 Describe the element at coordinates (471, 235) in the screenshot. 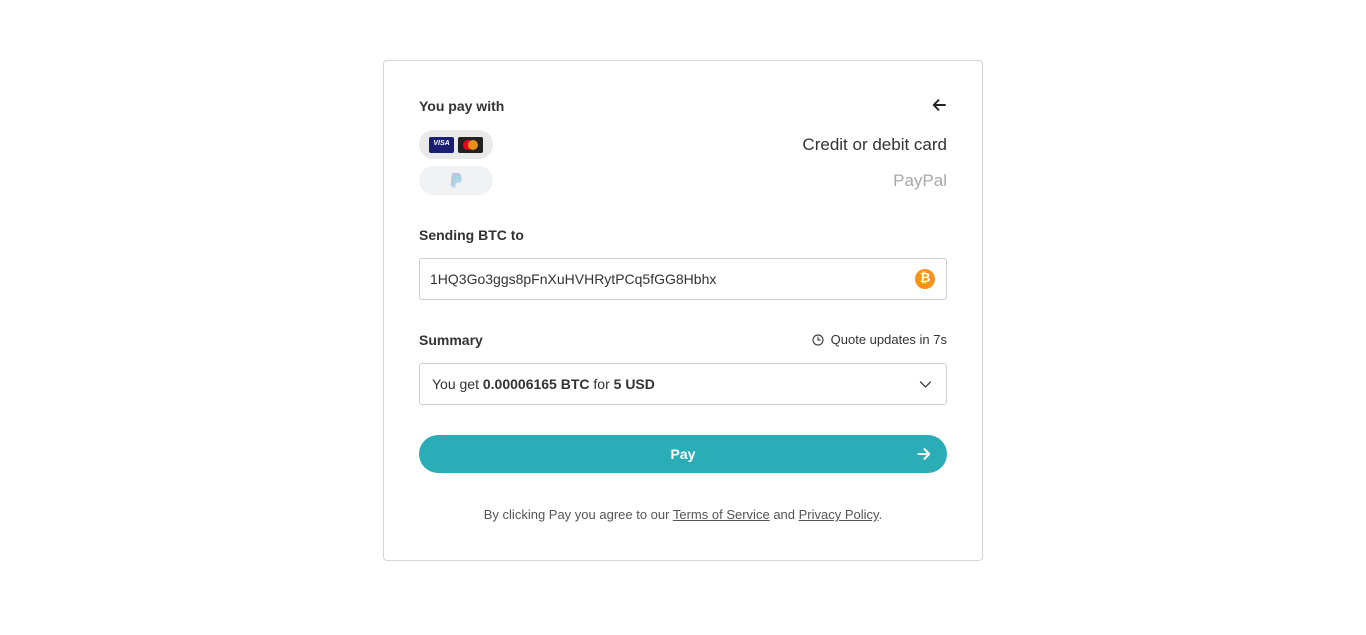

I see `sending-title: Sending BTC to` at that location.